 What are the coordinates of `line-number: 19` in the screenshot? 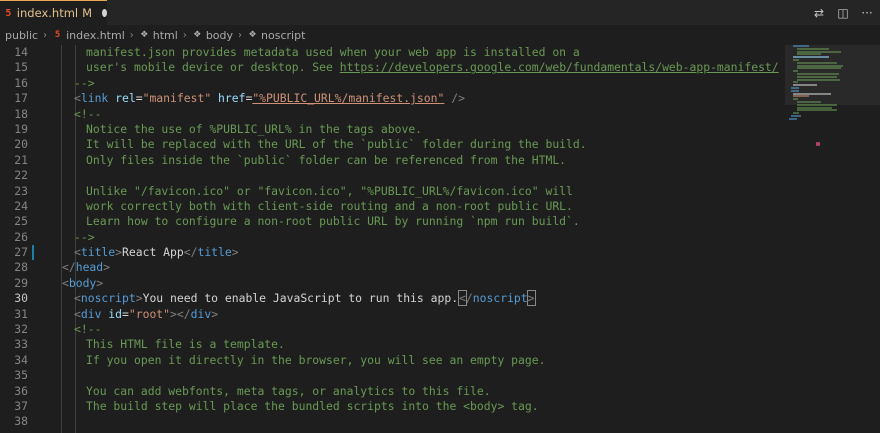 It's located at (21, 128).